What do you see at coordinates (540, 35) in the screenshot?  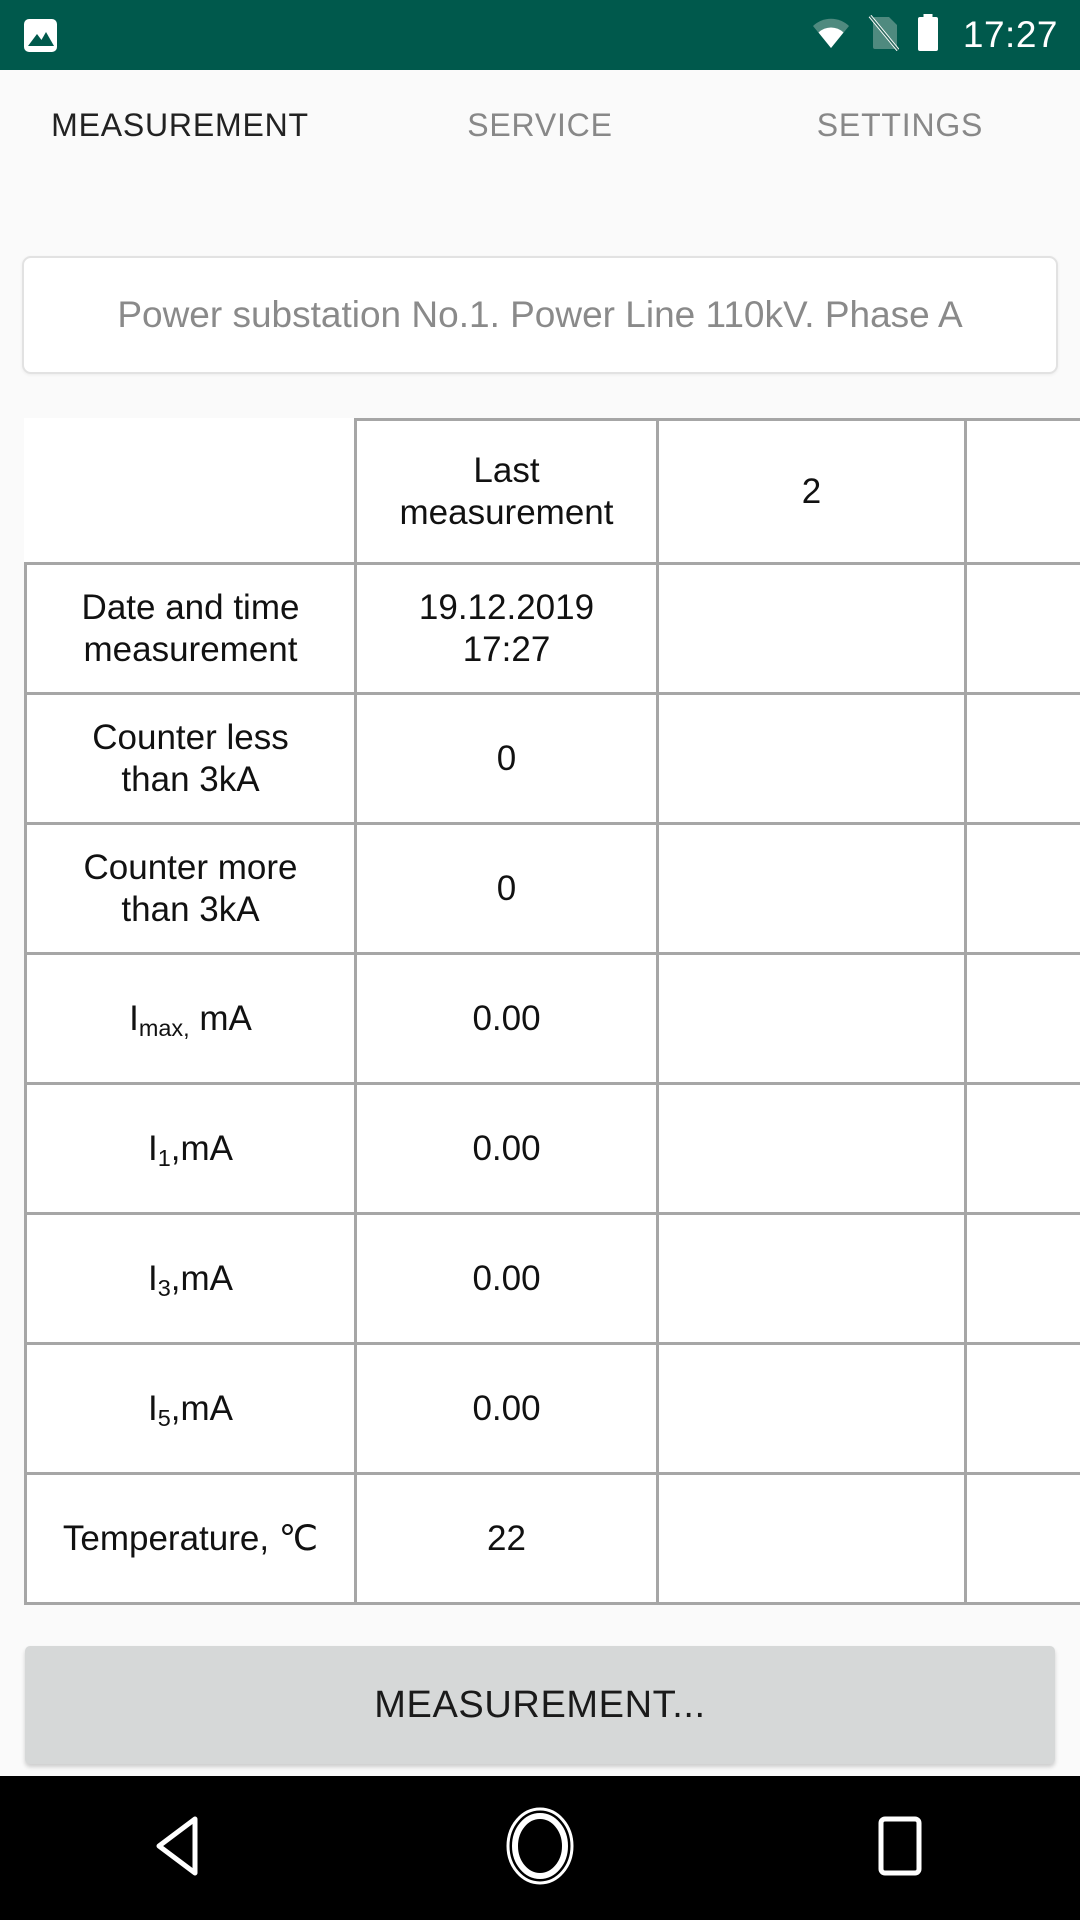 I see `status-bar: 17:27` at bounding box center [540, 35].